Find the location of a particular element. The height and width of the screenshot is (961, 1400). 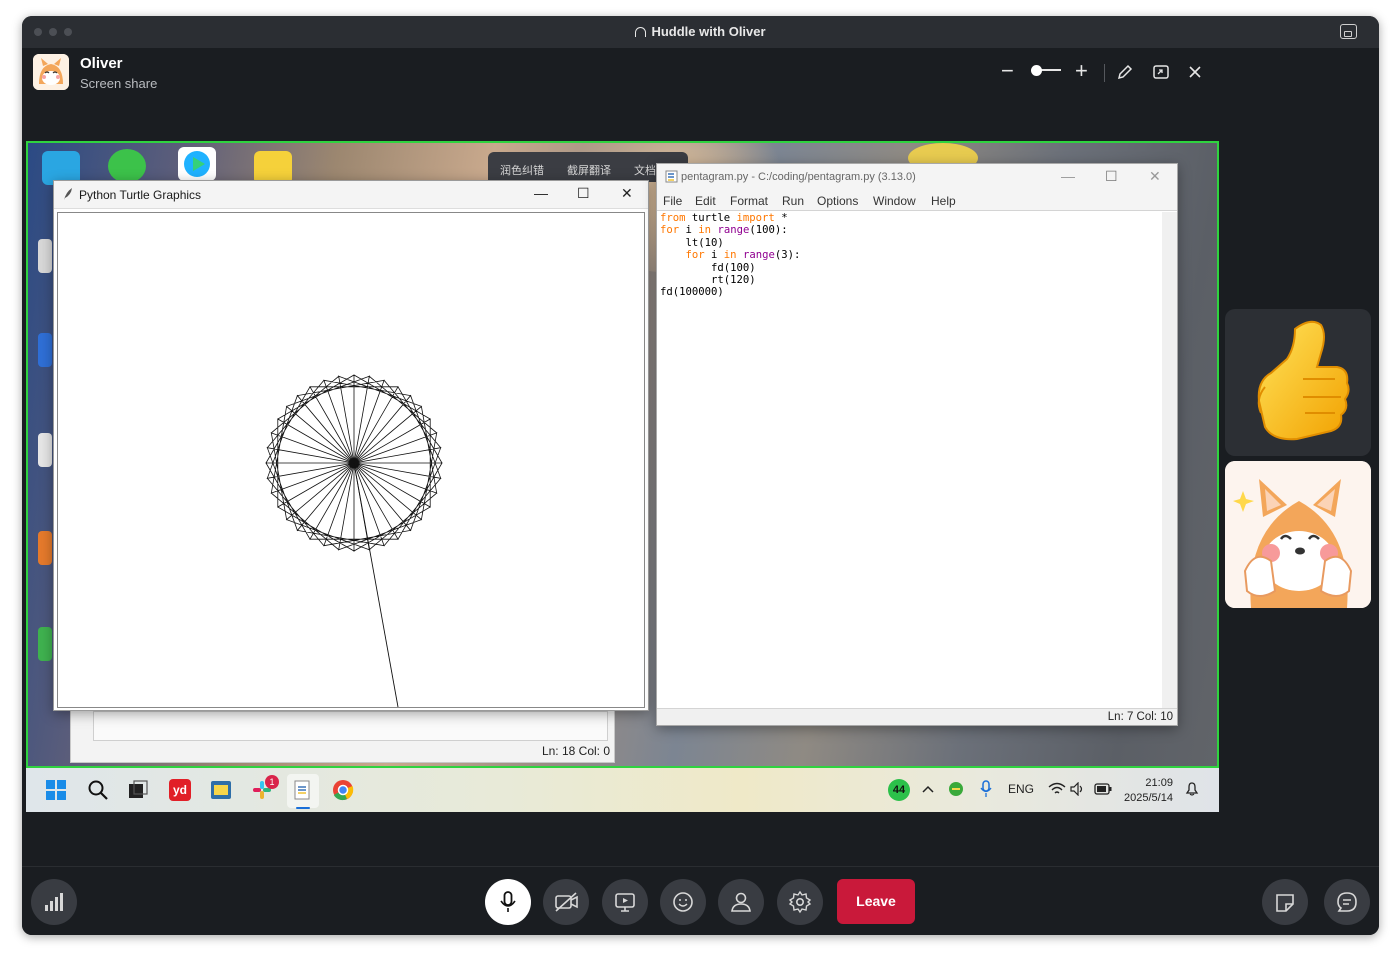

camera-button is located at coordinates (566, 902).